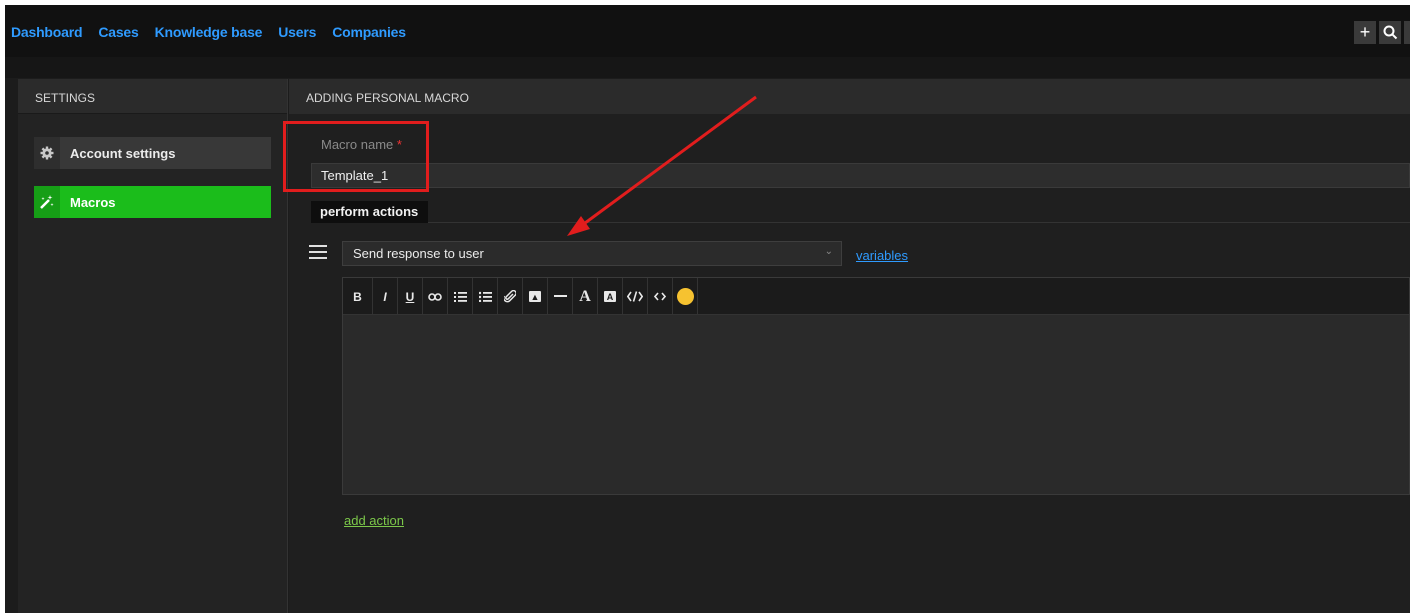 This screenshot has width=1410, height=613. Describe the element at coordinates (152, 96) in the screenshot. I see `sidebar-heading: SETTINGS` at that location.